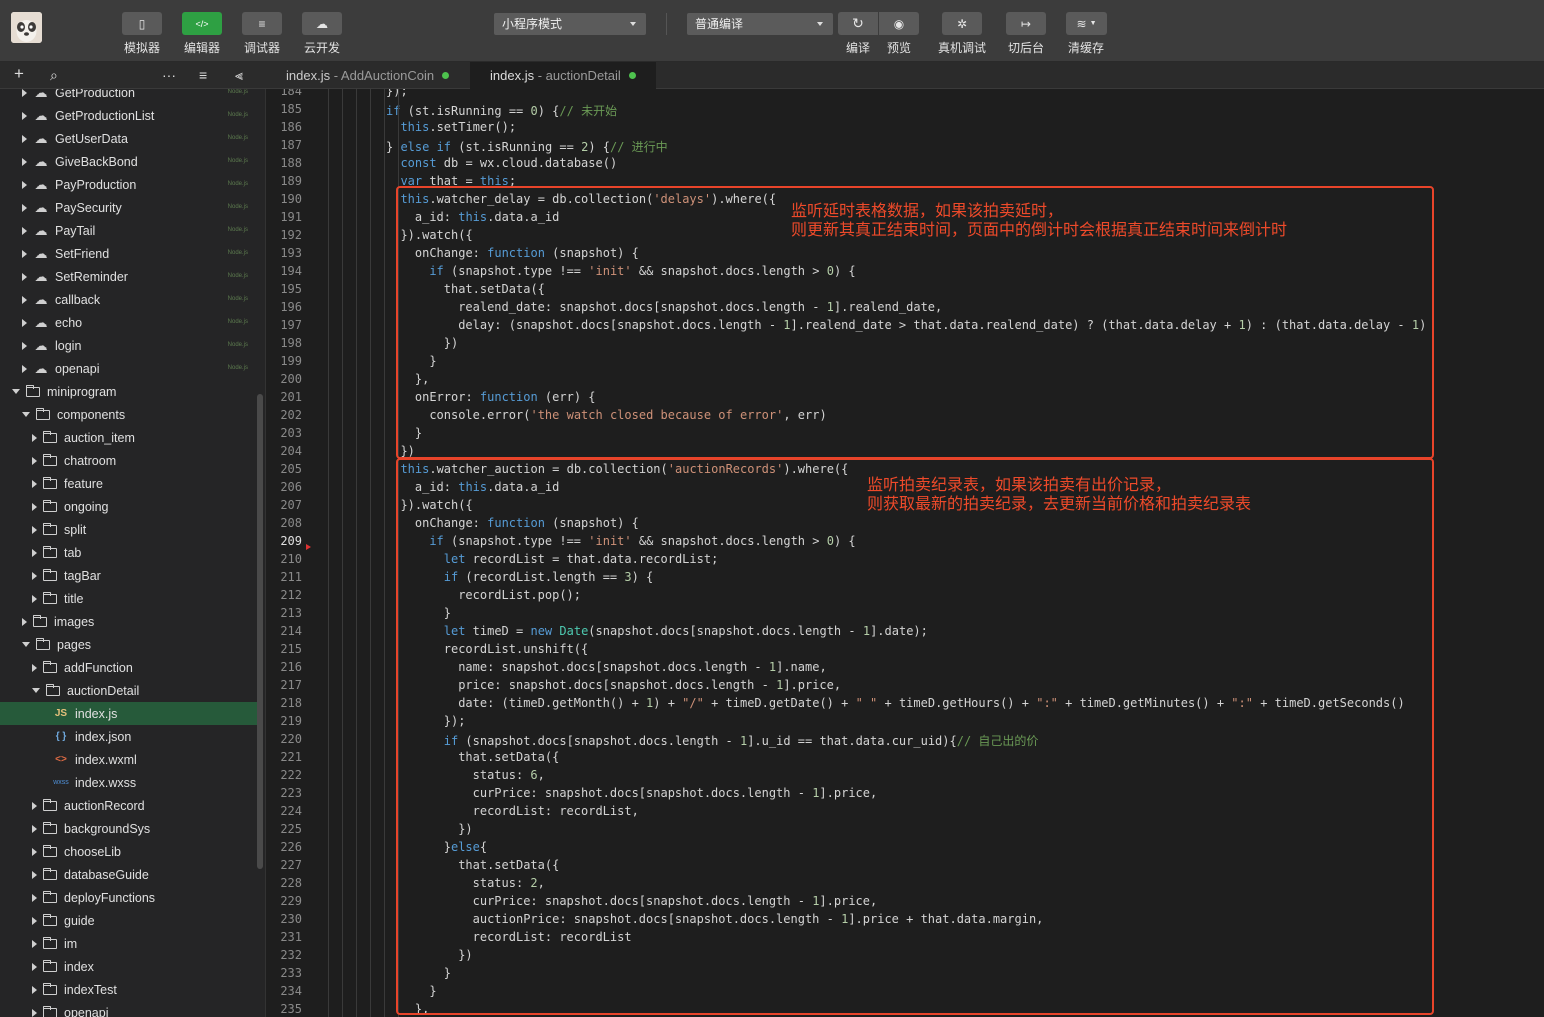 The height and width of the screenshot is (1017, 1544). I want to click on preview-button: ◉, so click(899, 23).